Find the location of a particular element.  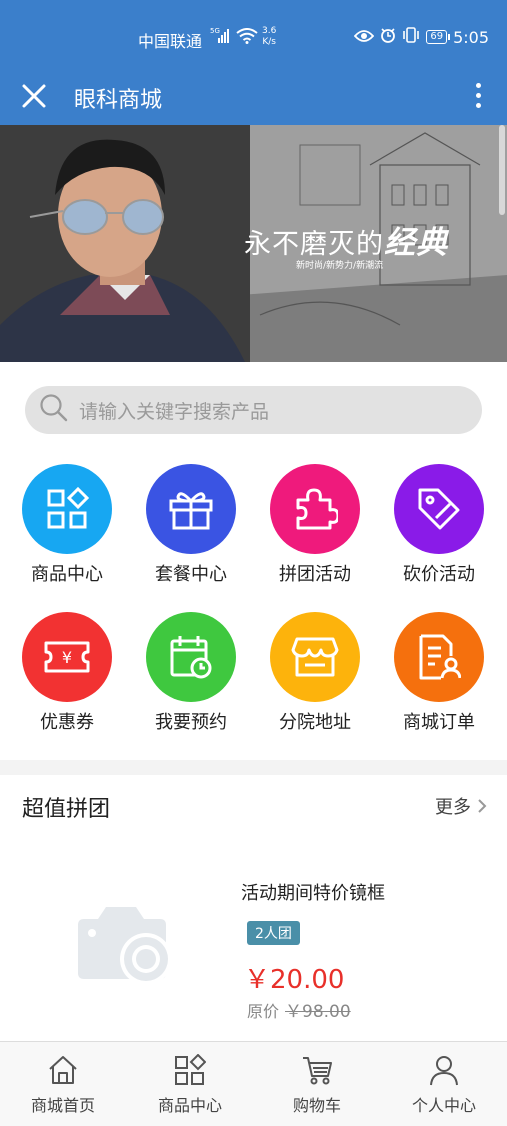

grid-item-branch-address: 分院地址 is located at coordinates (315, 673).